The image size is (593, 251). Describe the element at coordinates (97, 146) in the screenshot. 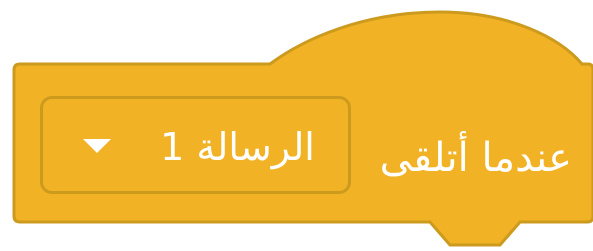

I see `dropdown-triangle-icon` at that location.